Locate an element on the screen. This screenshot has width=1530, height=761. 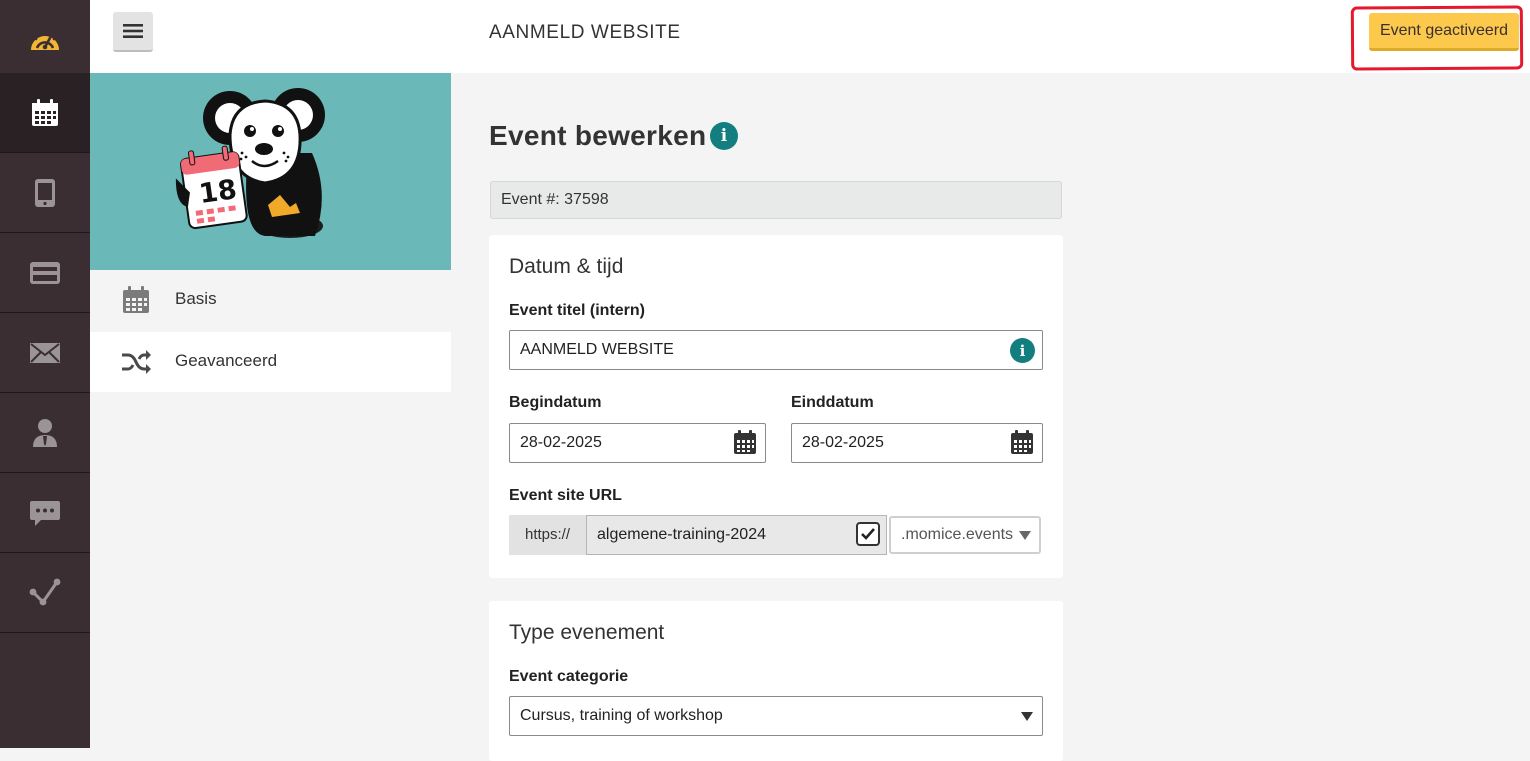
svg-text: 18 is located at coordinates (218, 192).